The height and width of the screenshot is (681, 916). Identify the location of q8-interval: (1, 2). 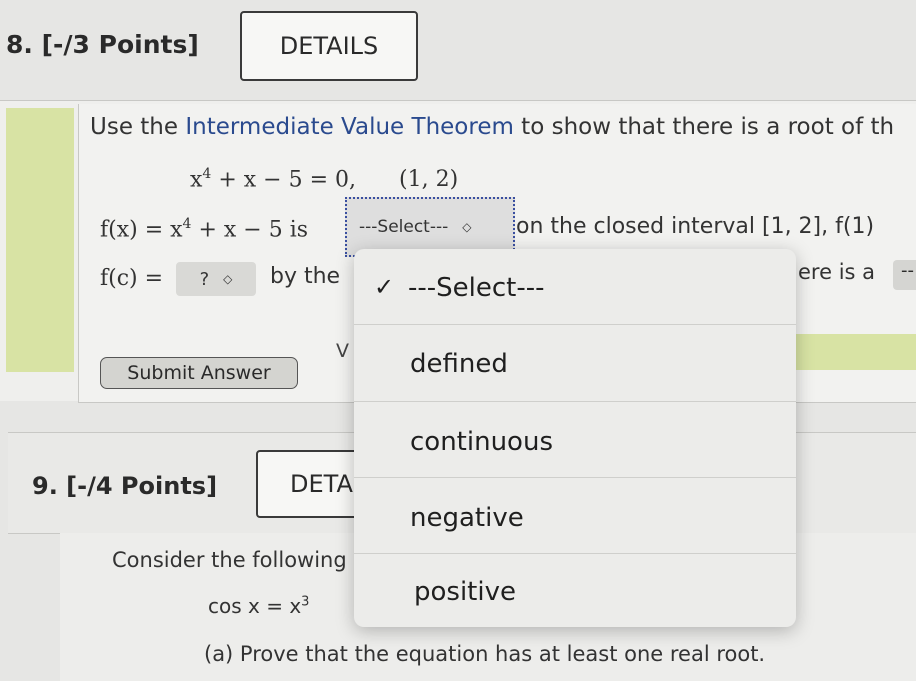
(429, 180).